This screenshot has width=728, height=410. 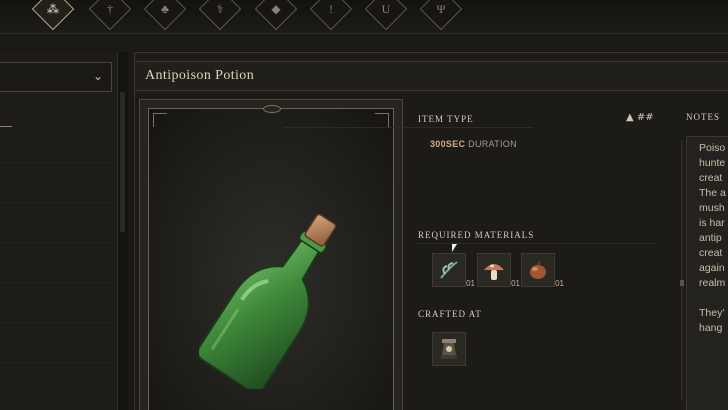 What do you see at coordinates (276, 8) in the screenshot?
I see `gem-icon: ◆` at bounding box center [276, 8].